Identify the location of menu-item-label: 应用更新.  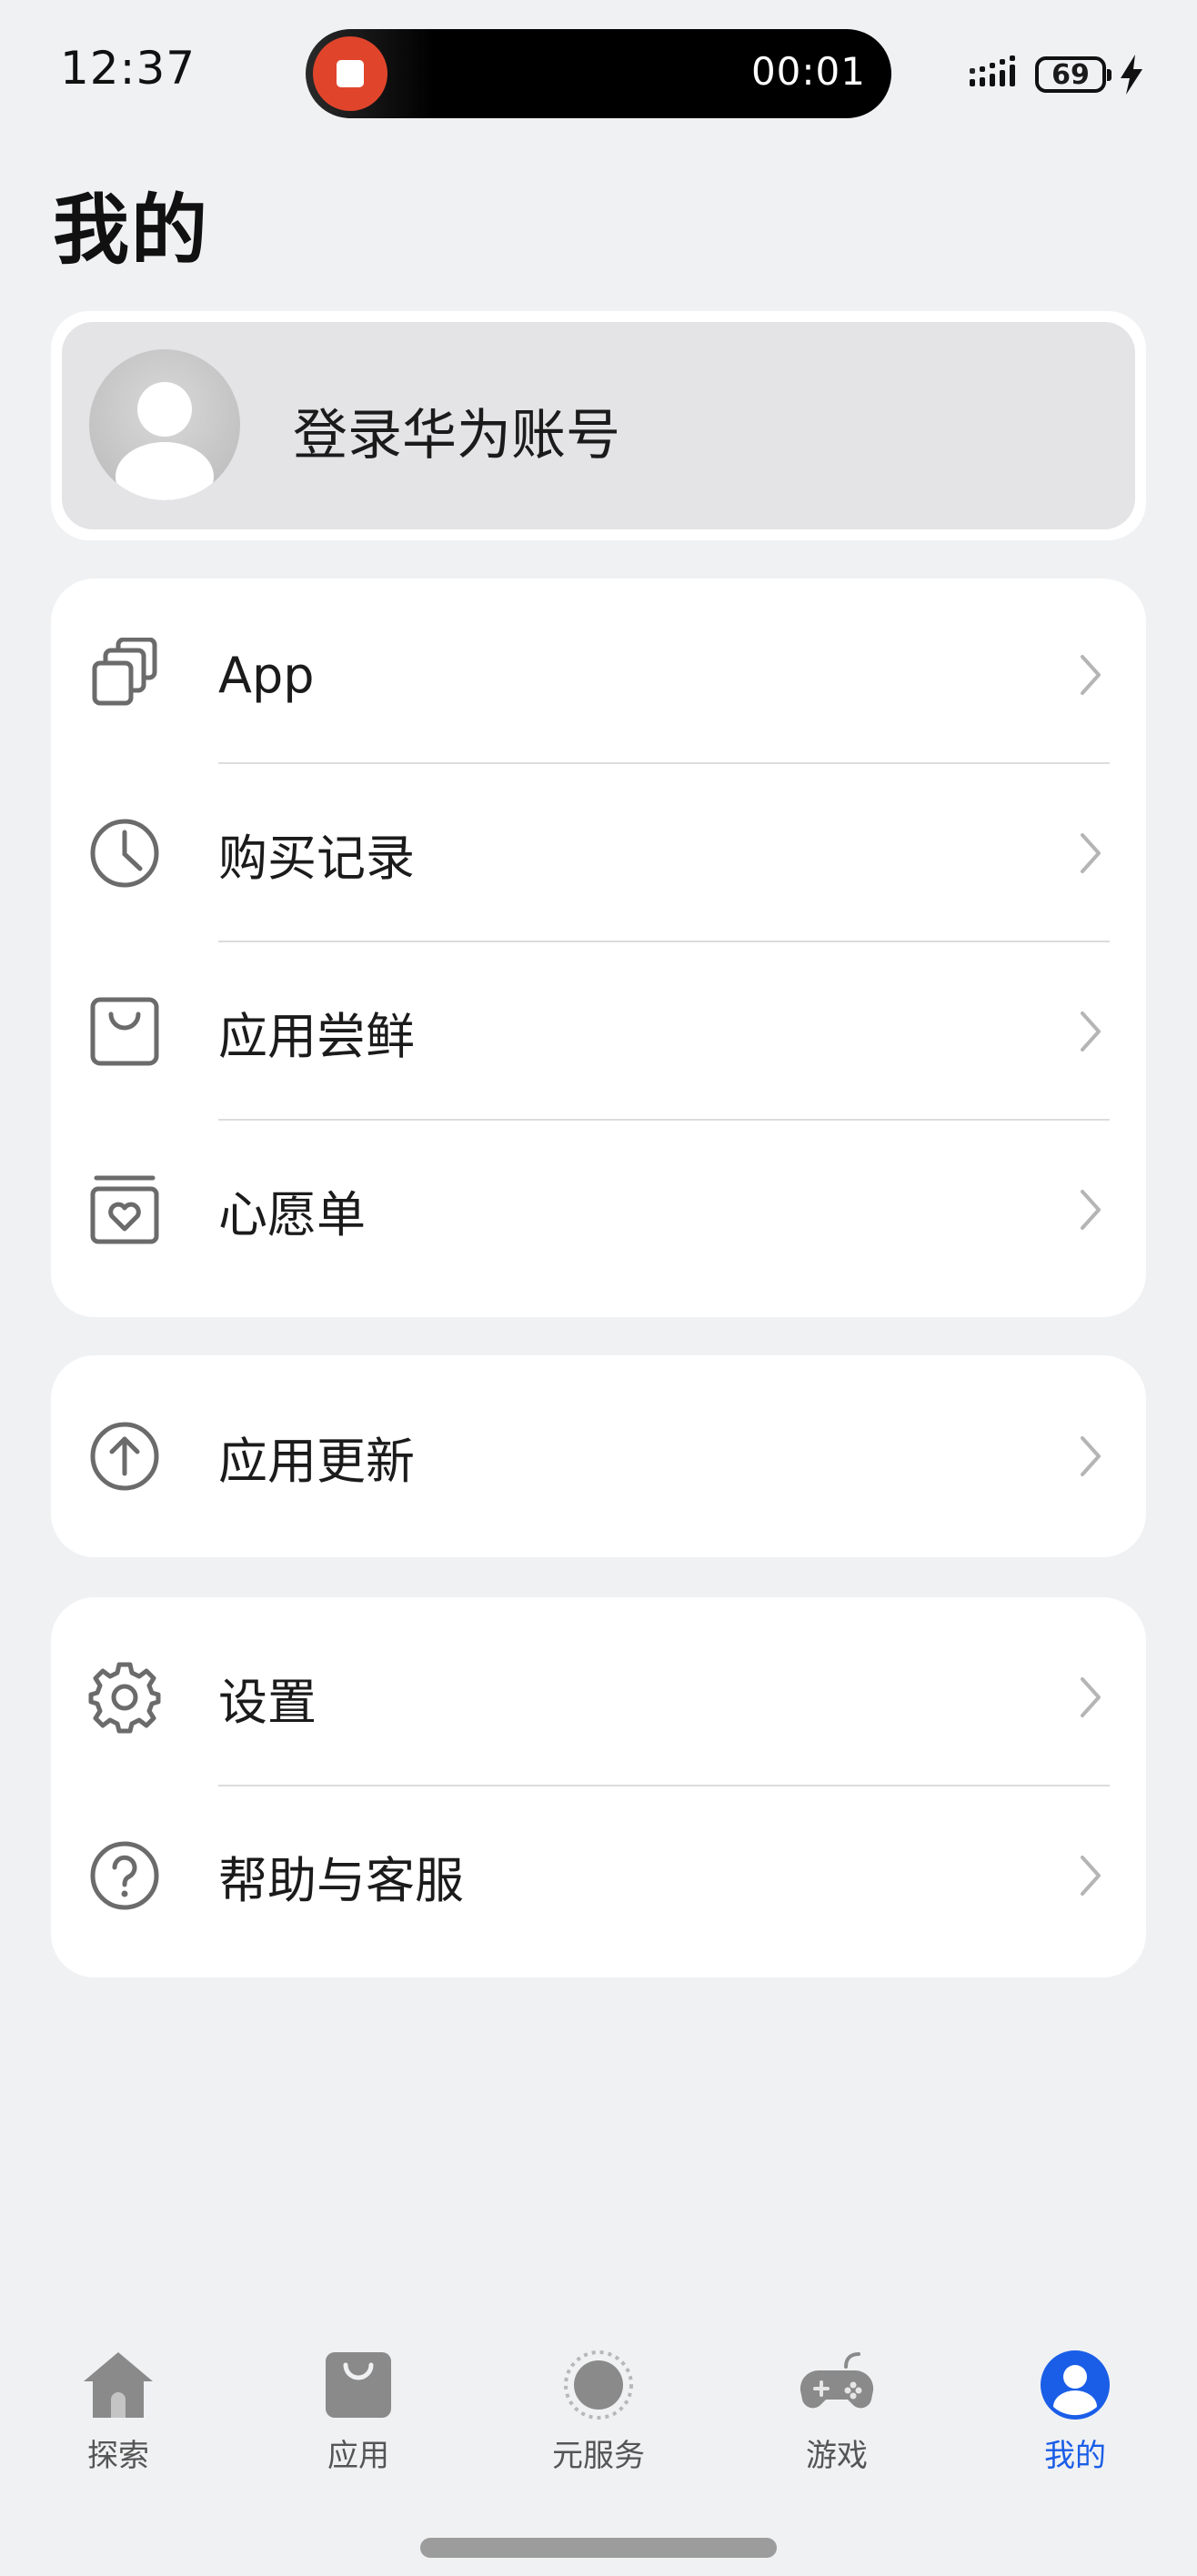
(316, 1461).